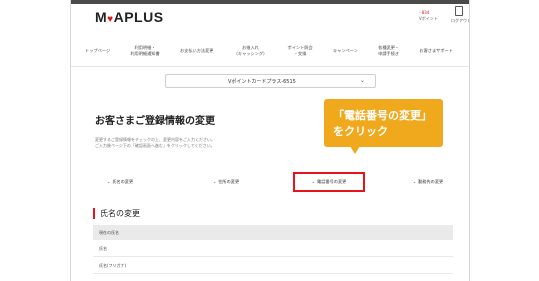  Describe the element at coordinates (229, 181) in the screenshot. I see `tab-label: 住所の変更` at that location.